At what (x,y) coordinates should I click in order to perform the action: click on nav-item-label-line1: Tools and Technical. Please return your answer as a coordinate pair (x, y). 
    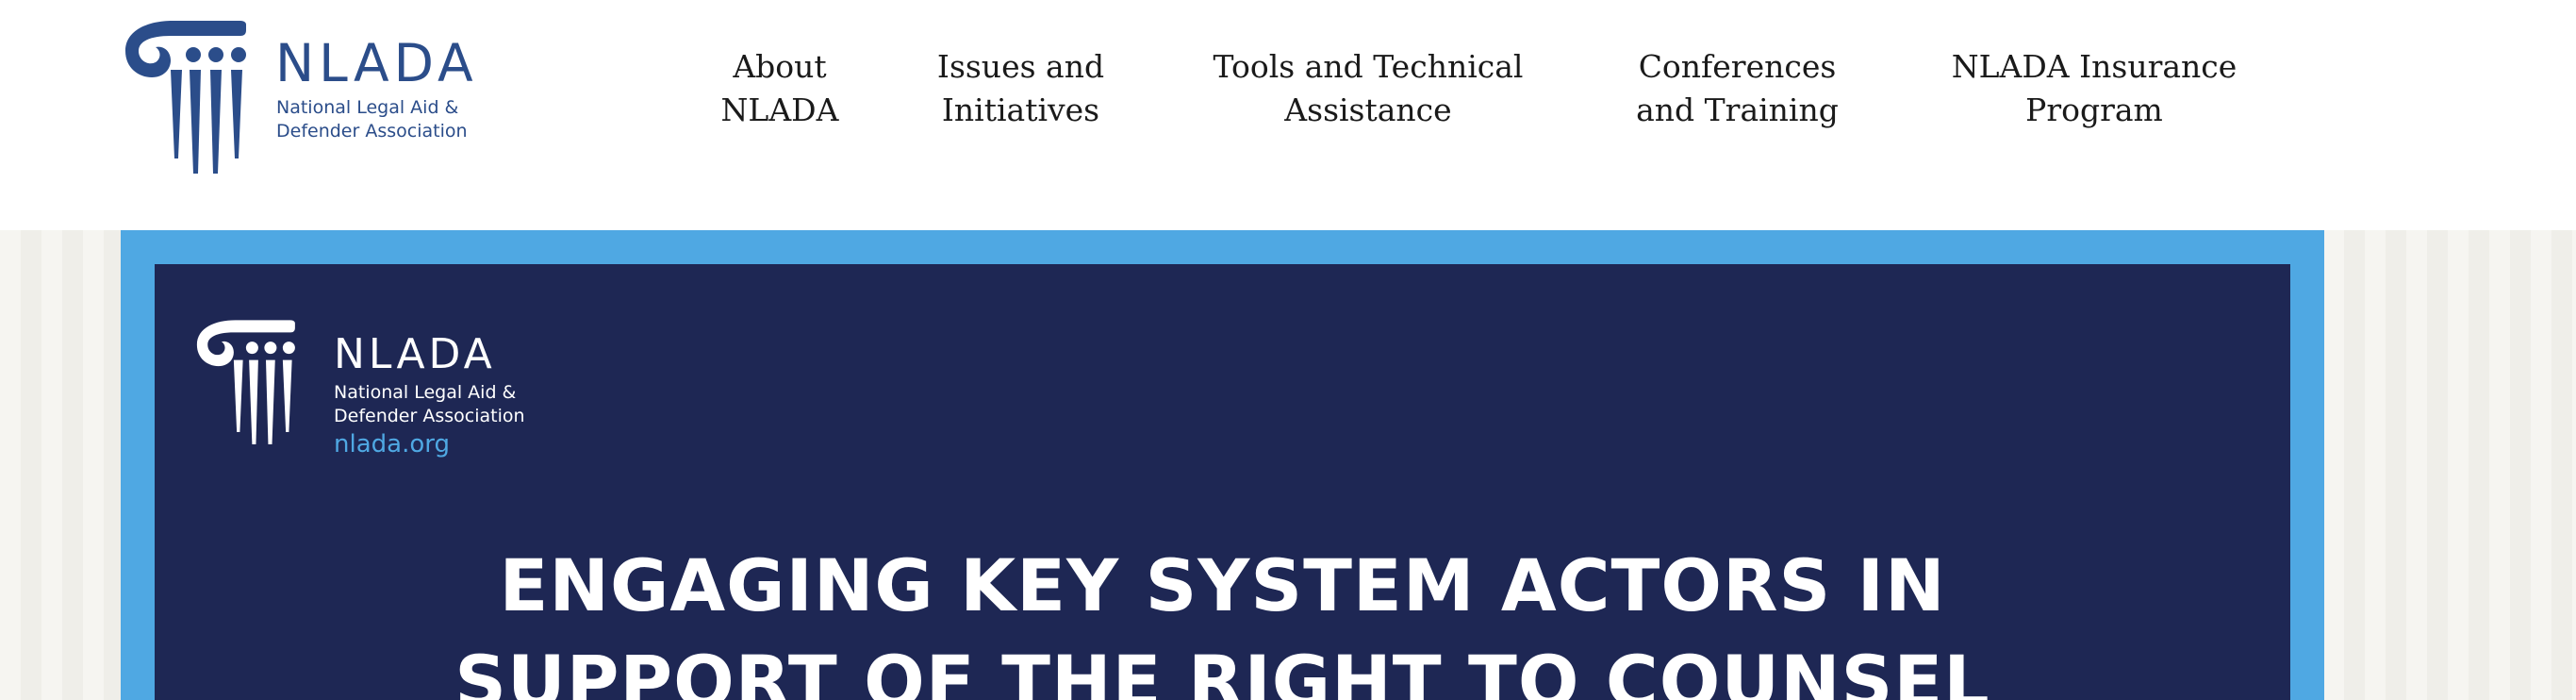
    Looking at the image, I should click on (1368, 67).